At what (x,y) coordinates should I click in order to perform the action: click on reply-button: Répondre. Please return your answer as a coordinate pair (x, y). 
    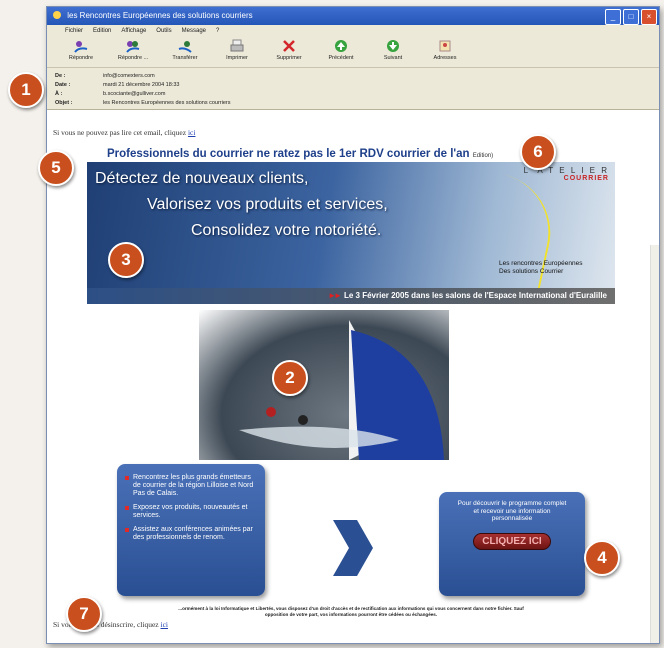
    Looking at the image, I should click on (81, 49).